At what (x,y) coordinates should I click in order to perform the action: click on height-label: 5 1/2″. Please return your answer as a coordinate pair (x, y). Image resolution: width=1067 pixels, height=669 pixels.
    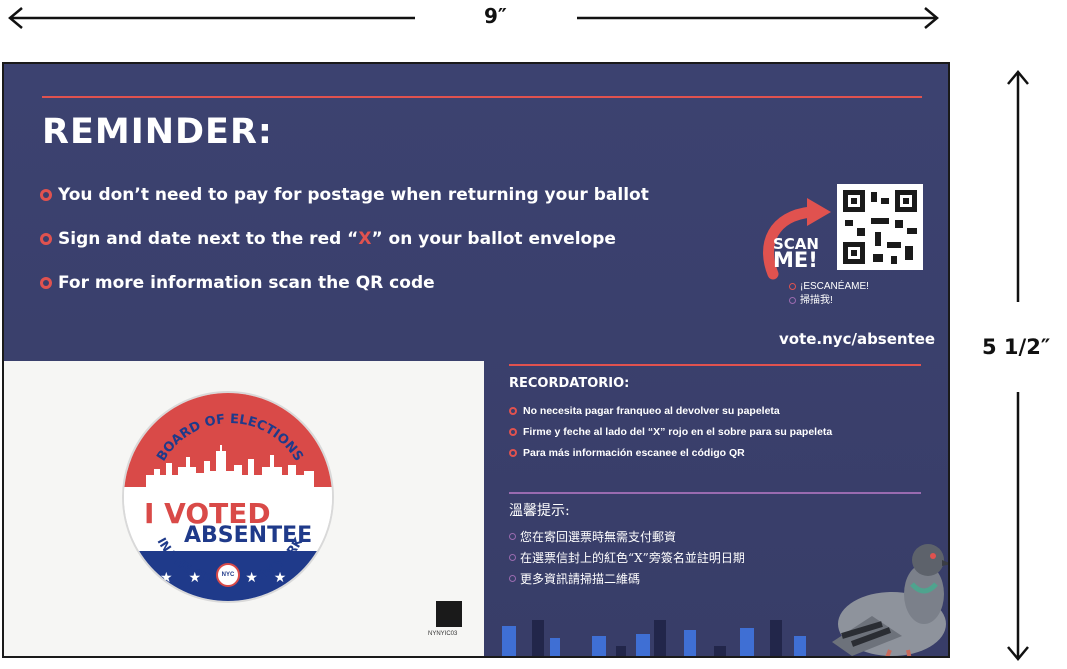
    Looking at the image, I should click on (1016, 347).